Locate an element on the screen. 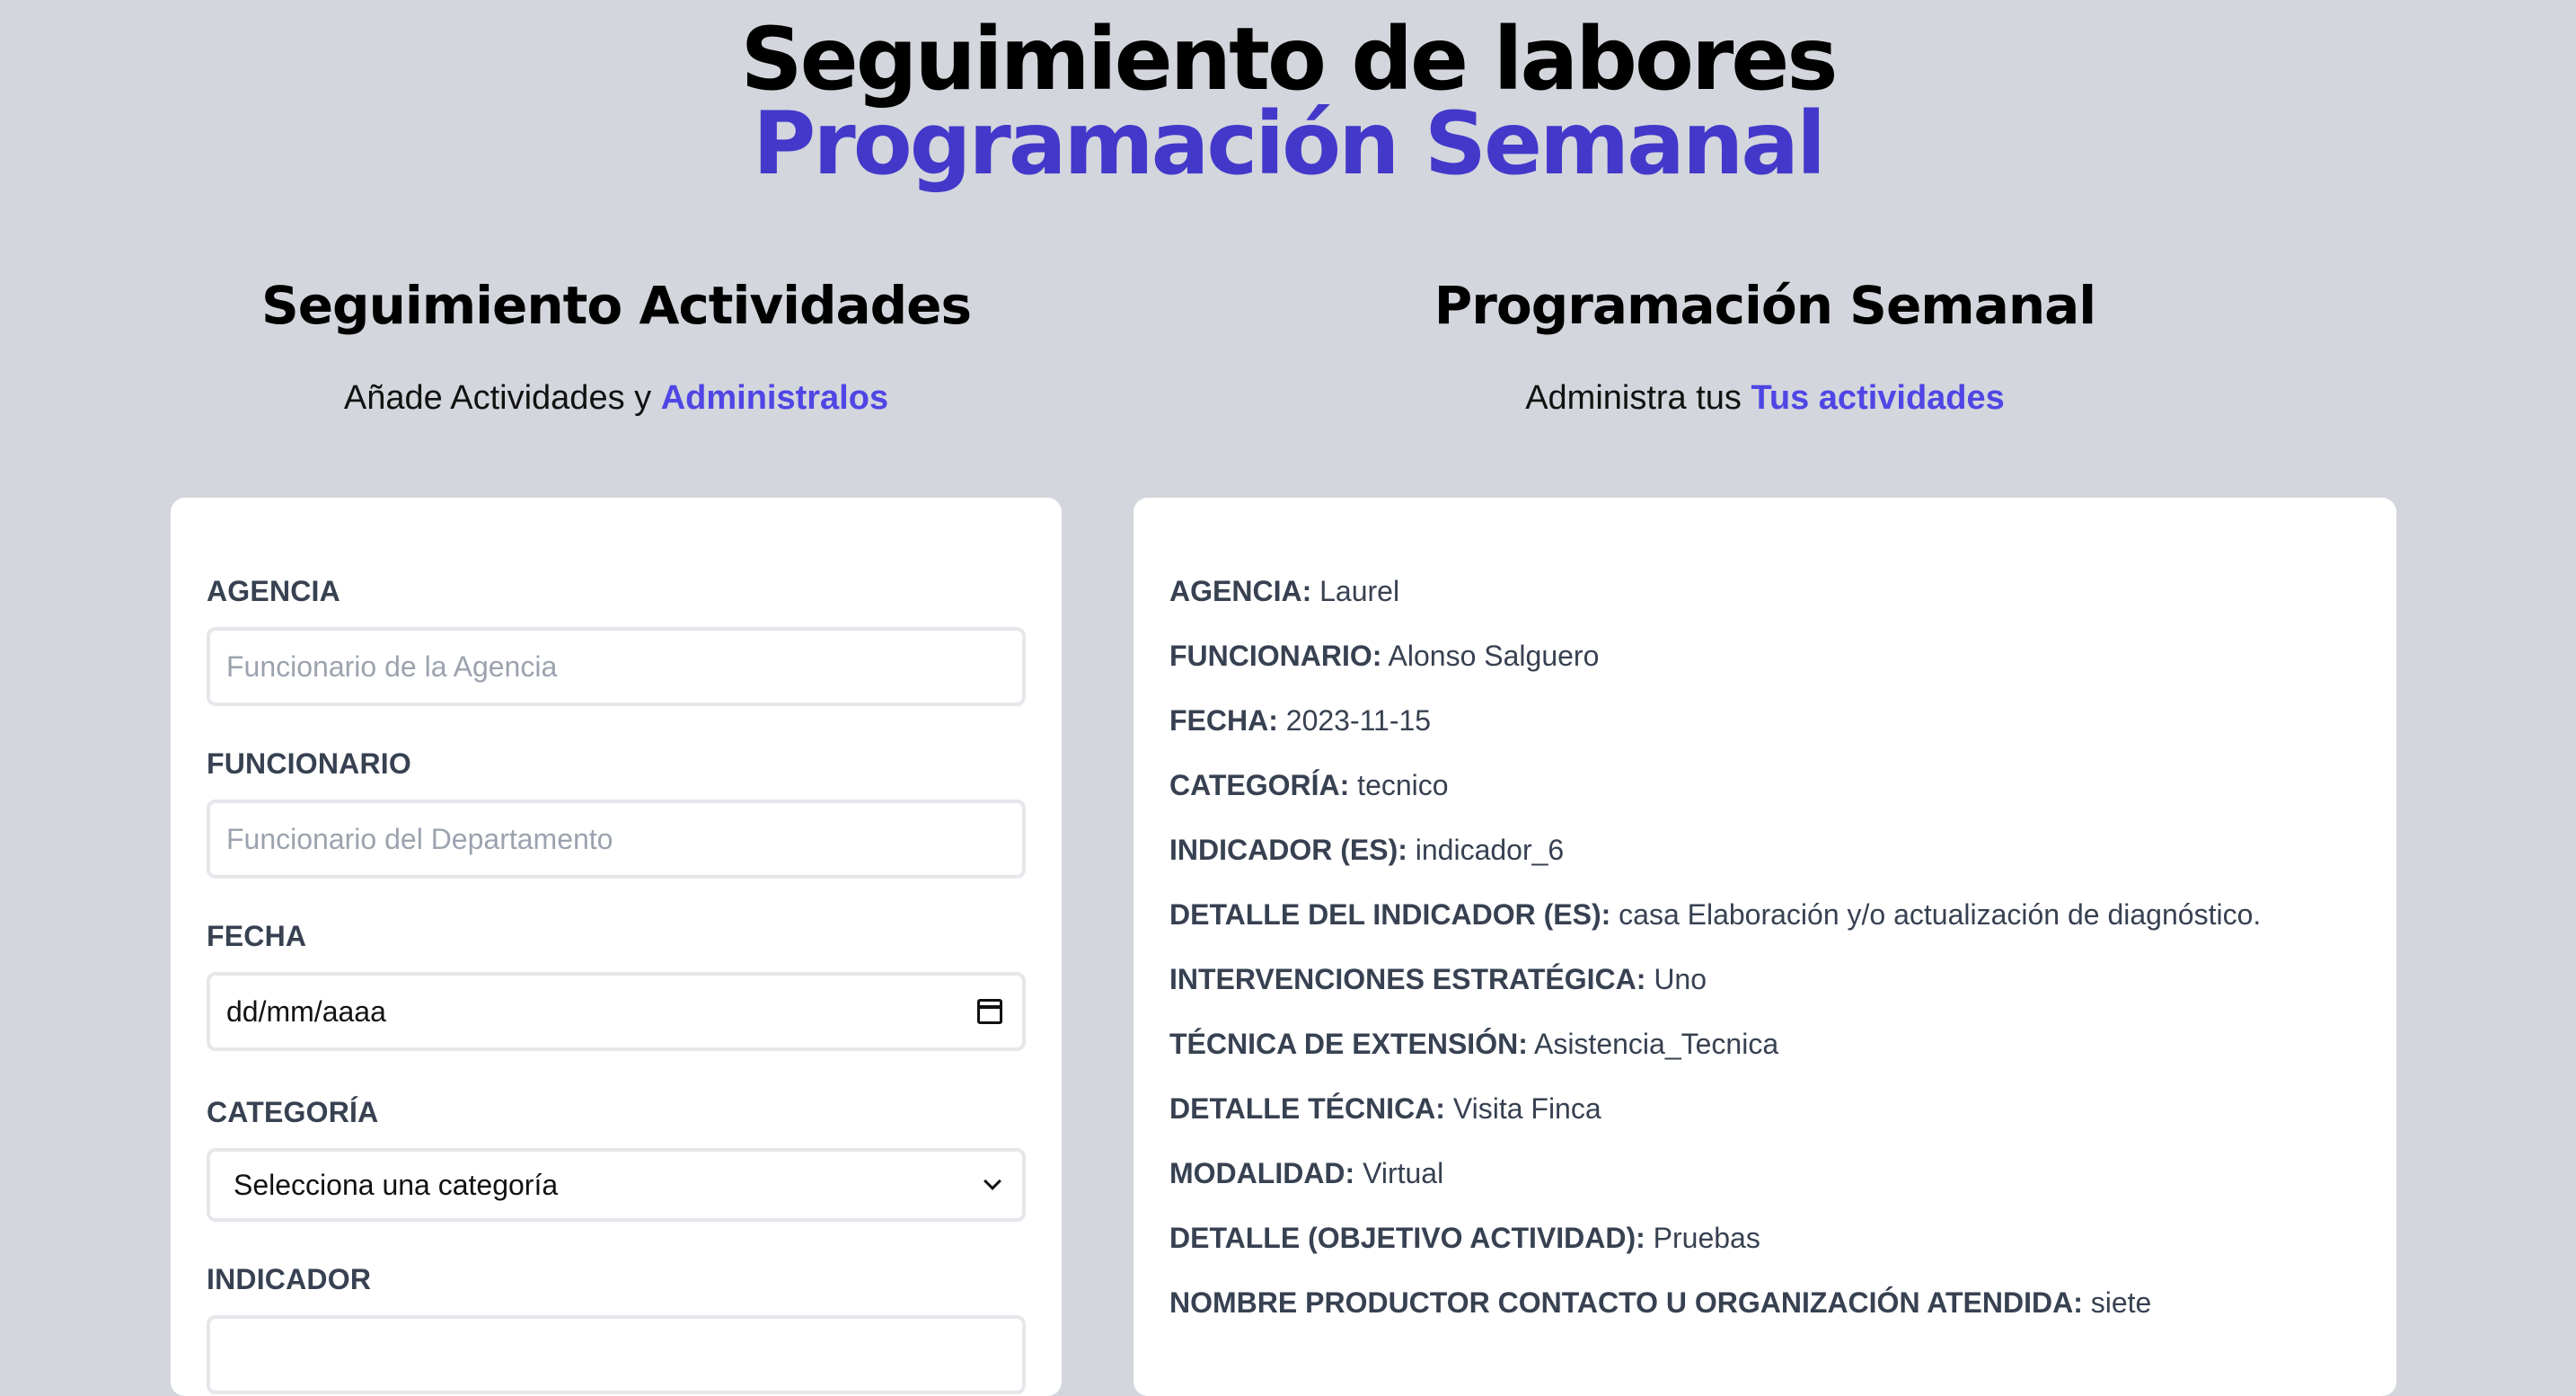  detail-row-modalidad: MODALIDAD: Virtual is located at coordinates (1306, 1174).